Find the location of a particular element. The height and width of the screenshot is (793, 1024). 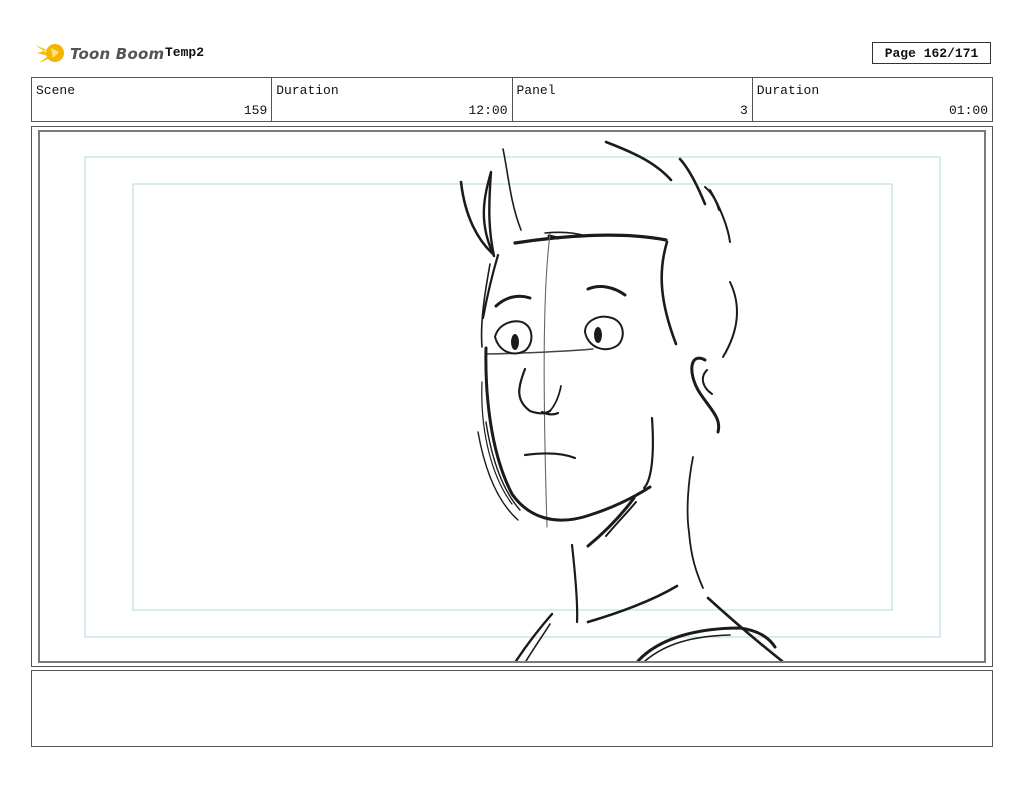

project-name: Temp2 is located at coordinates (185, 52).